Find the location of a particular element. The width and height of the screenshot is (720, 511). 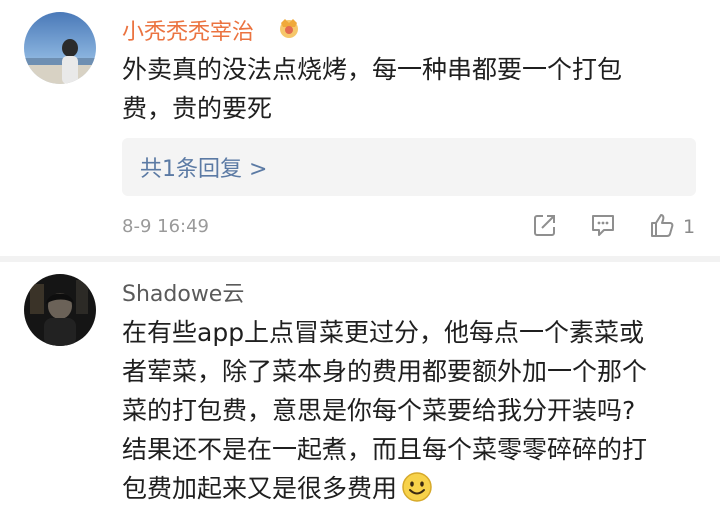

comment-icon is located at coordinates (603, 225).